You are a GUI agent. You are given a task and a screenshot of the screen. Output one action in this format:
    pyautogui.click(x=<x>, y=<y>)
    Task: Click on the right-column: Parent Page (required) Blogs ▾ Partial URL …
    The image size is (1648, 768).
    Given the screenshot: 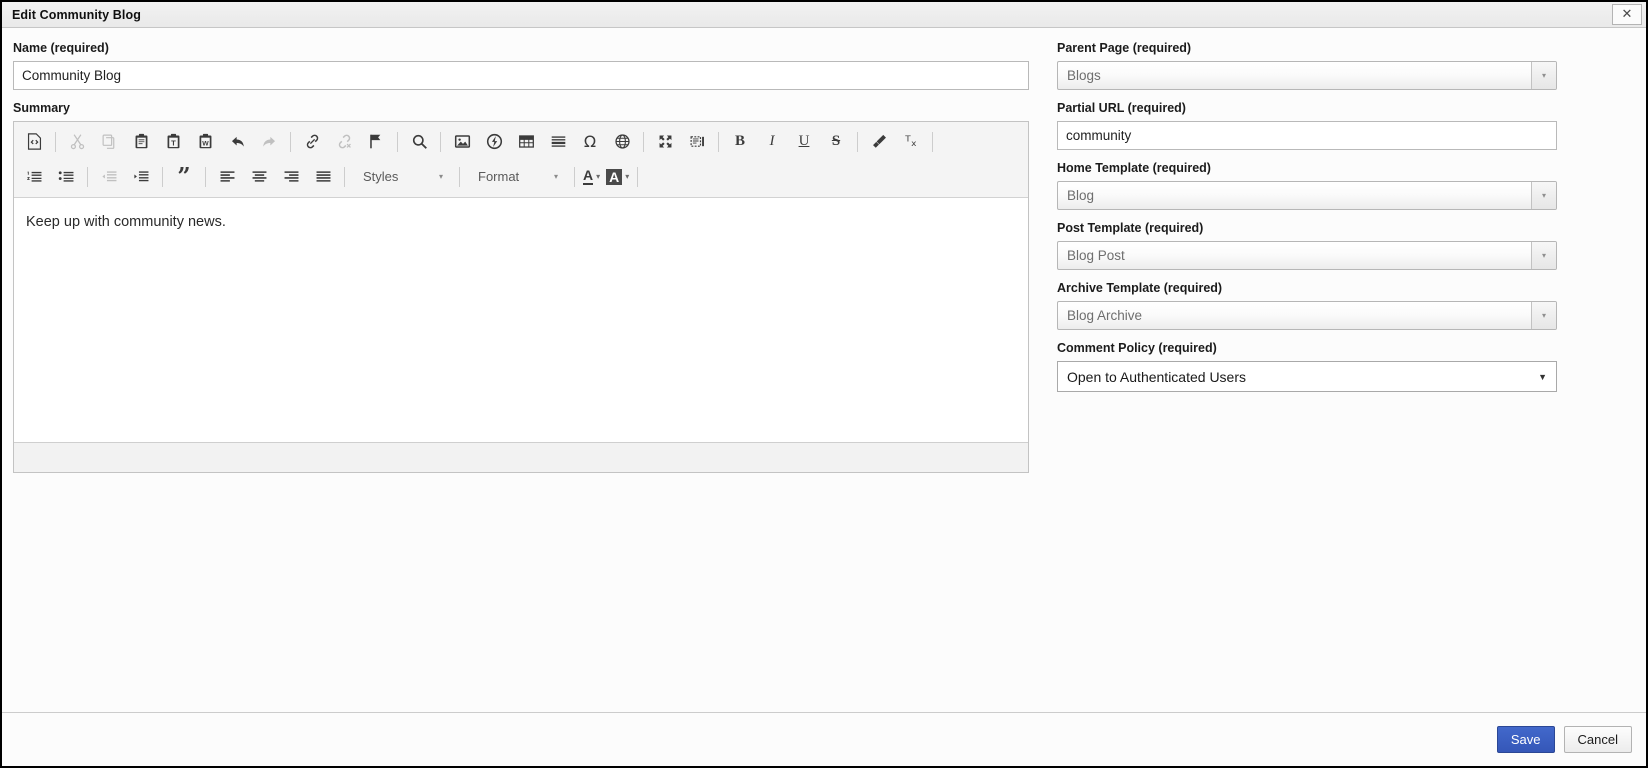 What is the action you would take?
    pyautogui.click(x=1307, y=222)
    